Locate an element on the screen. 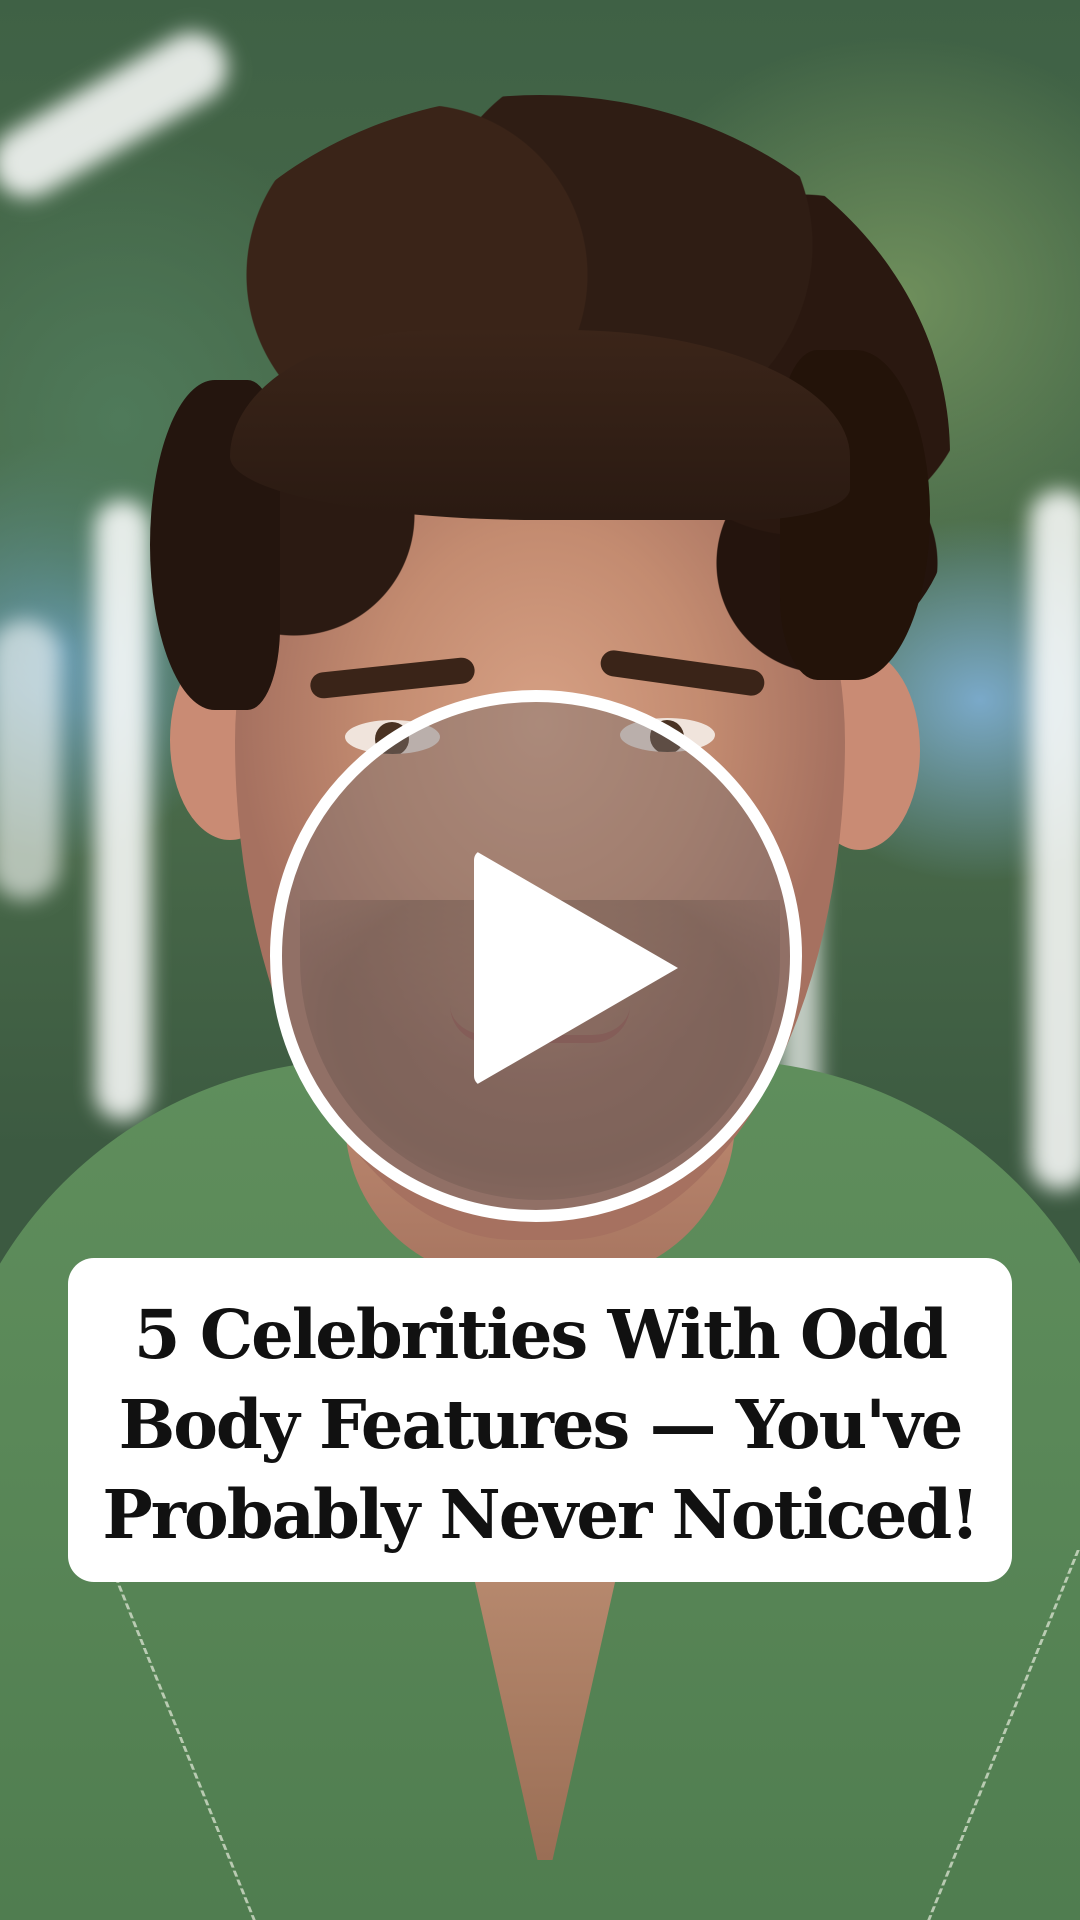 This screenshot has height=1920, width=1080. play-button is located at coordinates (536, 956).